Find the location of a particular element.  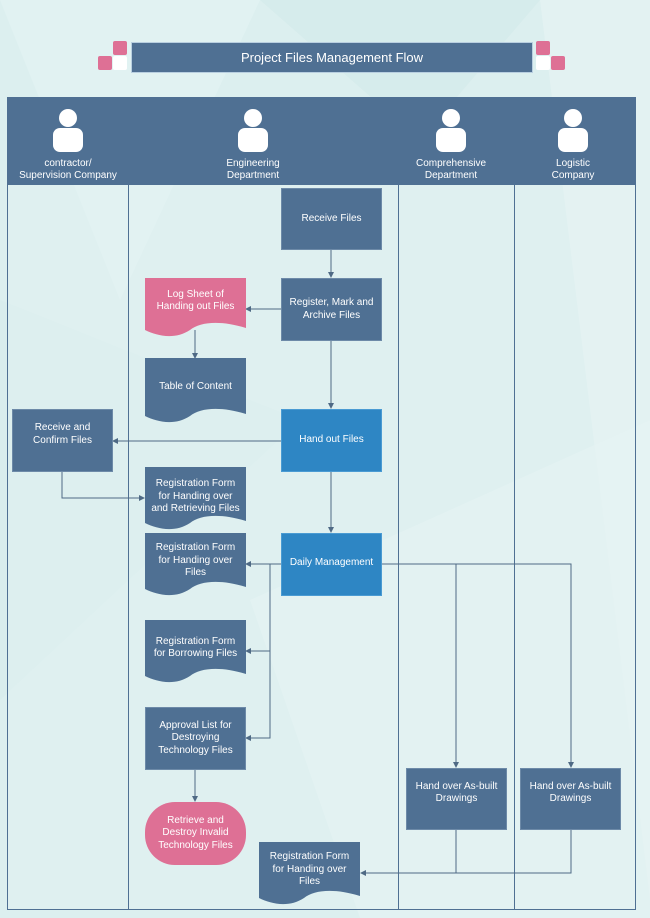

process-register-mark-archive: Register, Mark and Archive Files is located at coordinates (331, 309).